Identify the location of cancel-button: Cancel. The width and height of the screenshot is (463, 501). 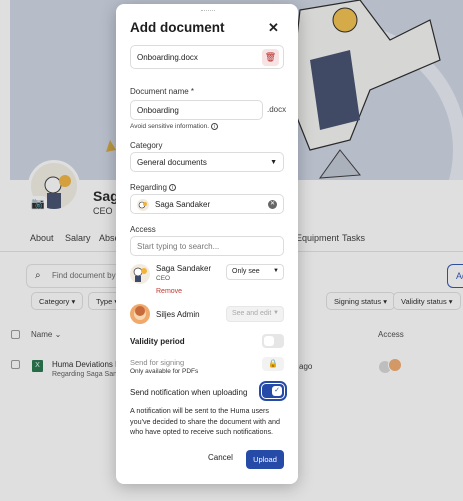
(220, 457).